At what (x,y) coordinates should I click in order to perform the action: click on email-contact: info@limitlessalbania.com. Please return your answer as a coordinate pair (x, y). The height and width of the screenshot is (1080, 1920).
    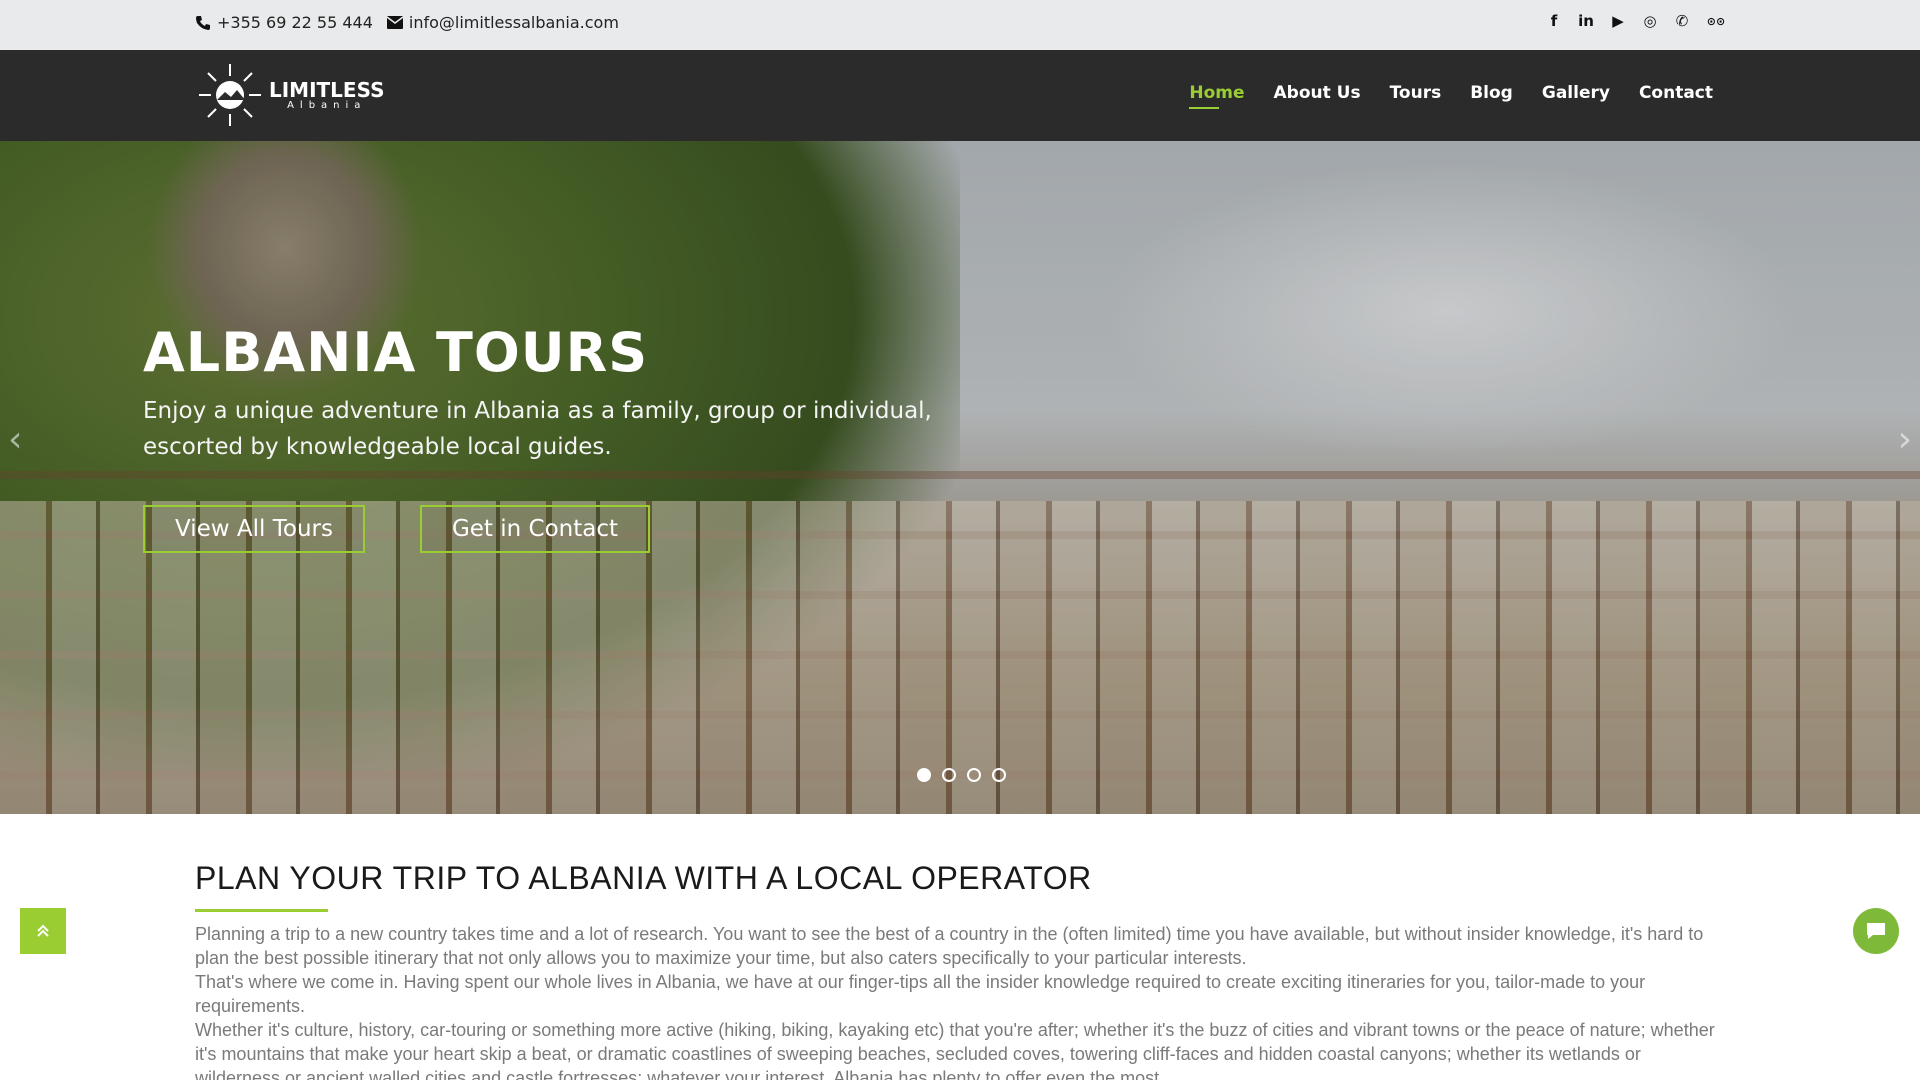
    Looking at the image, I should click on (502, 22).